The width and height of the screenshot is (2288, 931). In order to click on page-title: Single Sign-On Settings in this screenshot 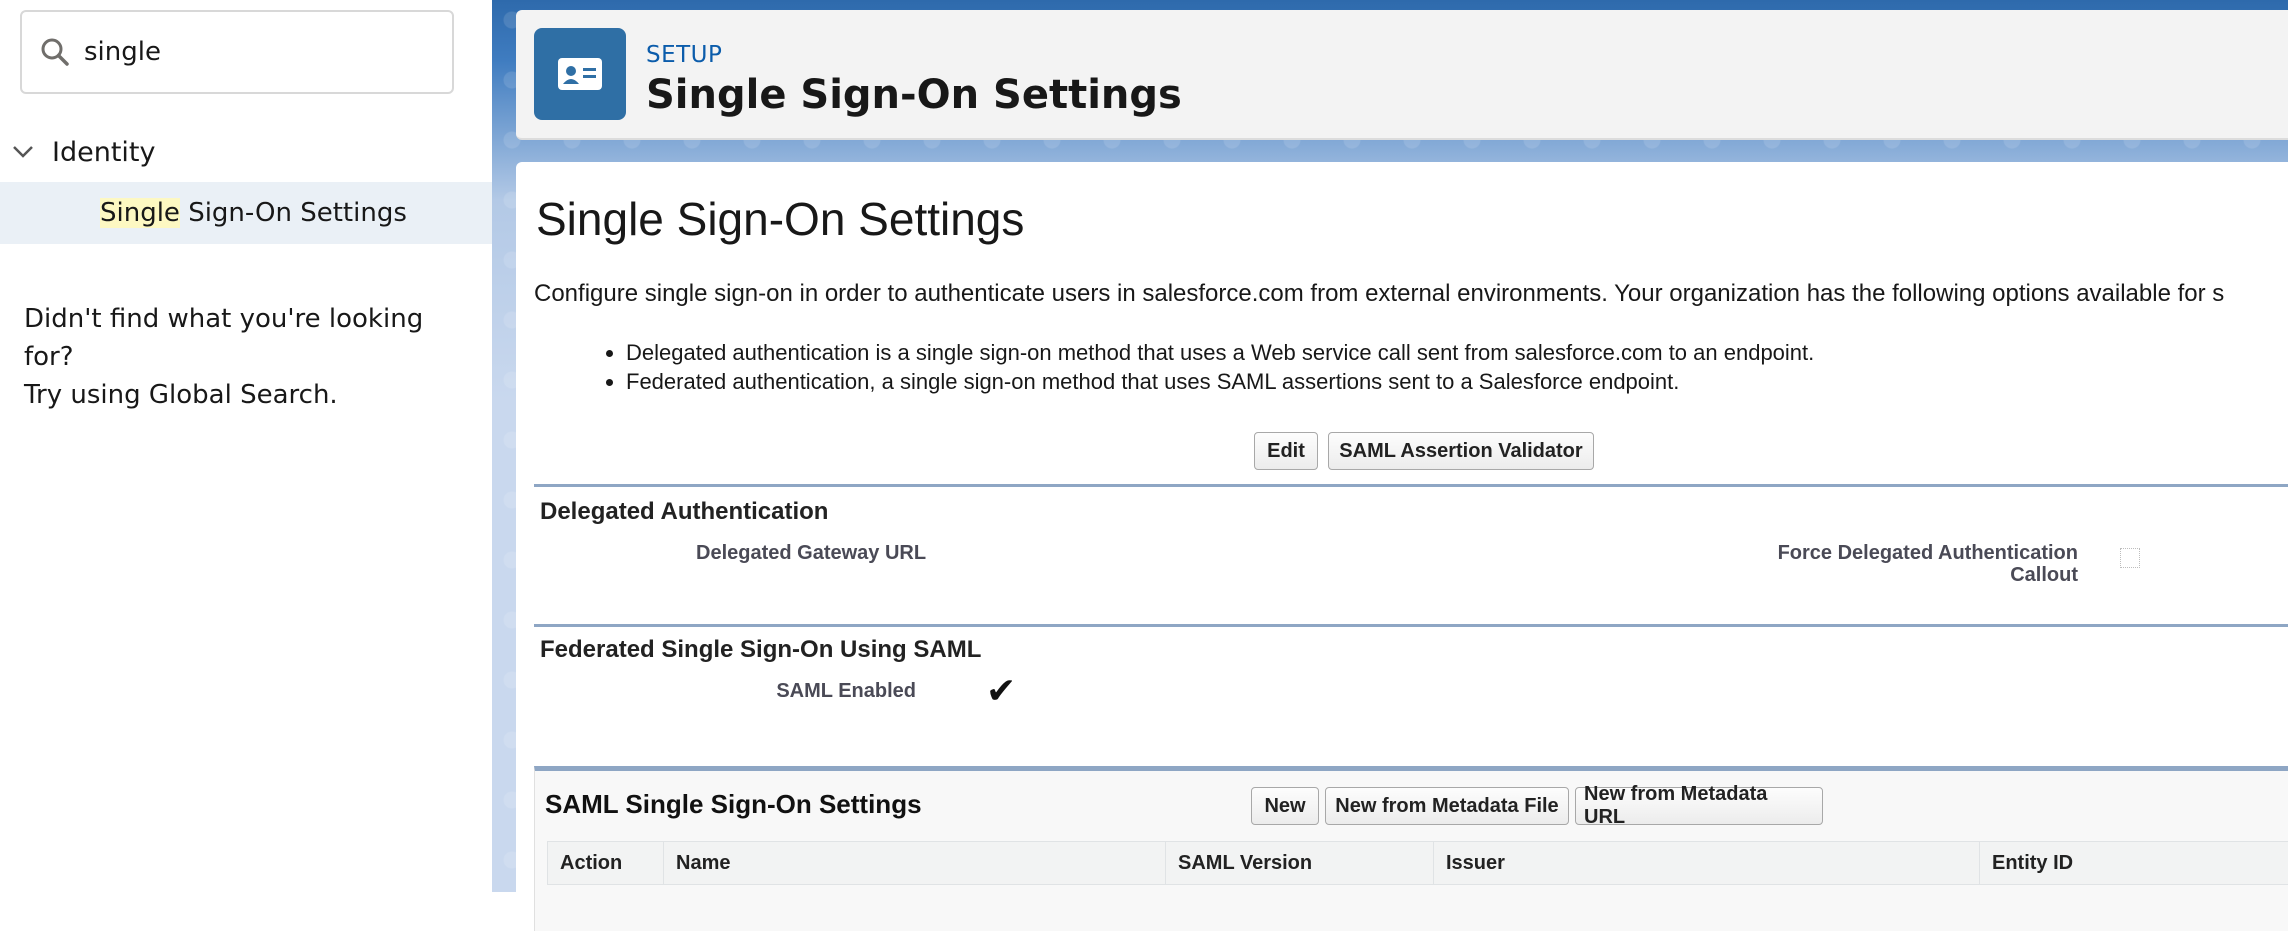, I will do `click(780, 219)`.